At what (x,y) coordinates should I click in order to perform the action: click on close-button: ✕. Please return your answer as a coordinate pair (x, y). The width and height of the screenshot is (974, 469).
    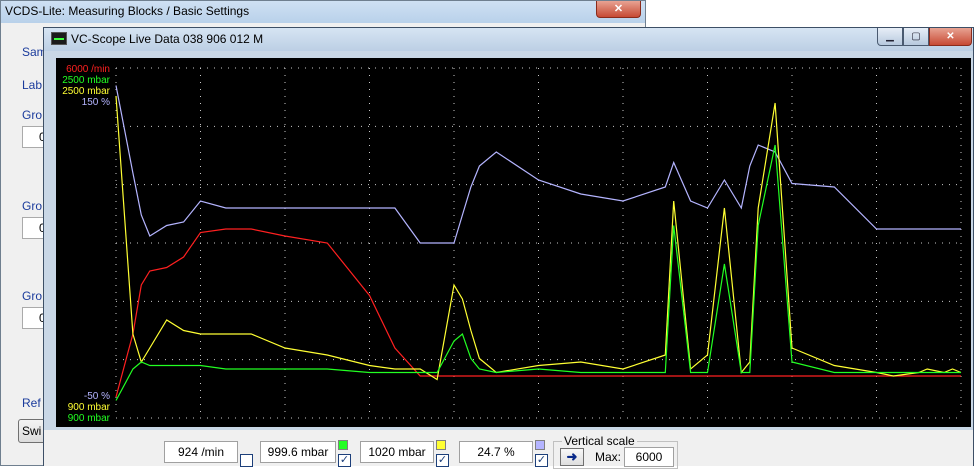
    Looking at the image, I should click on (950, 37).